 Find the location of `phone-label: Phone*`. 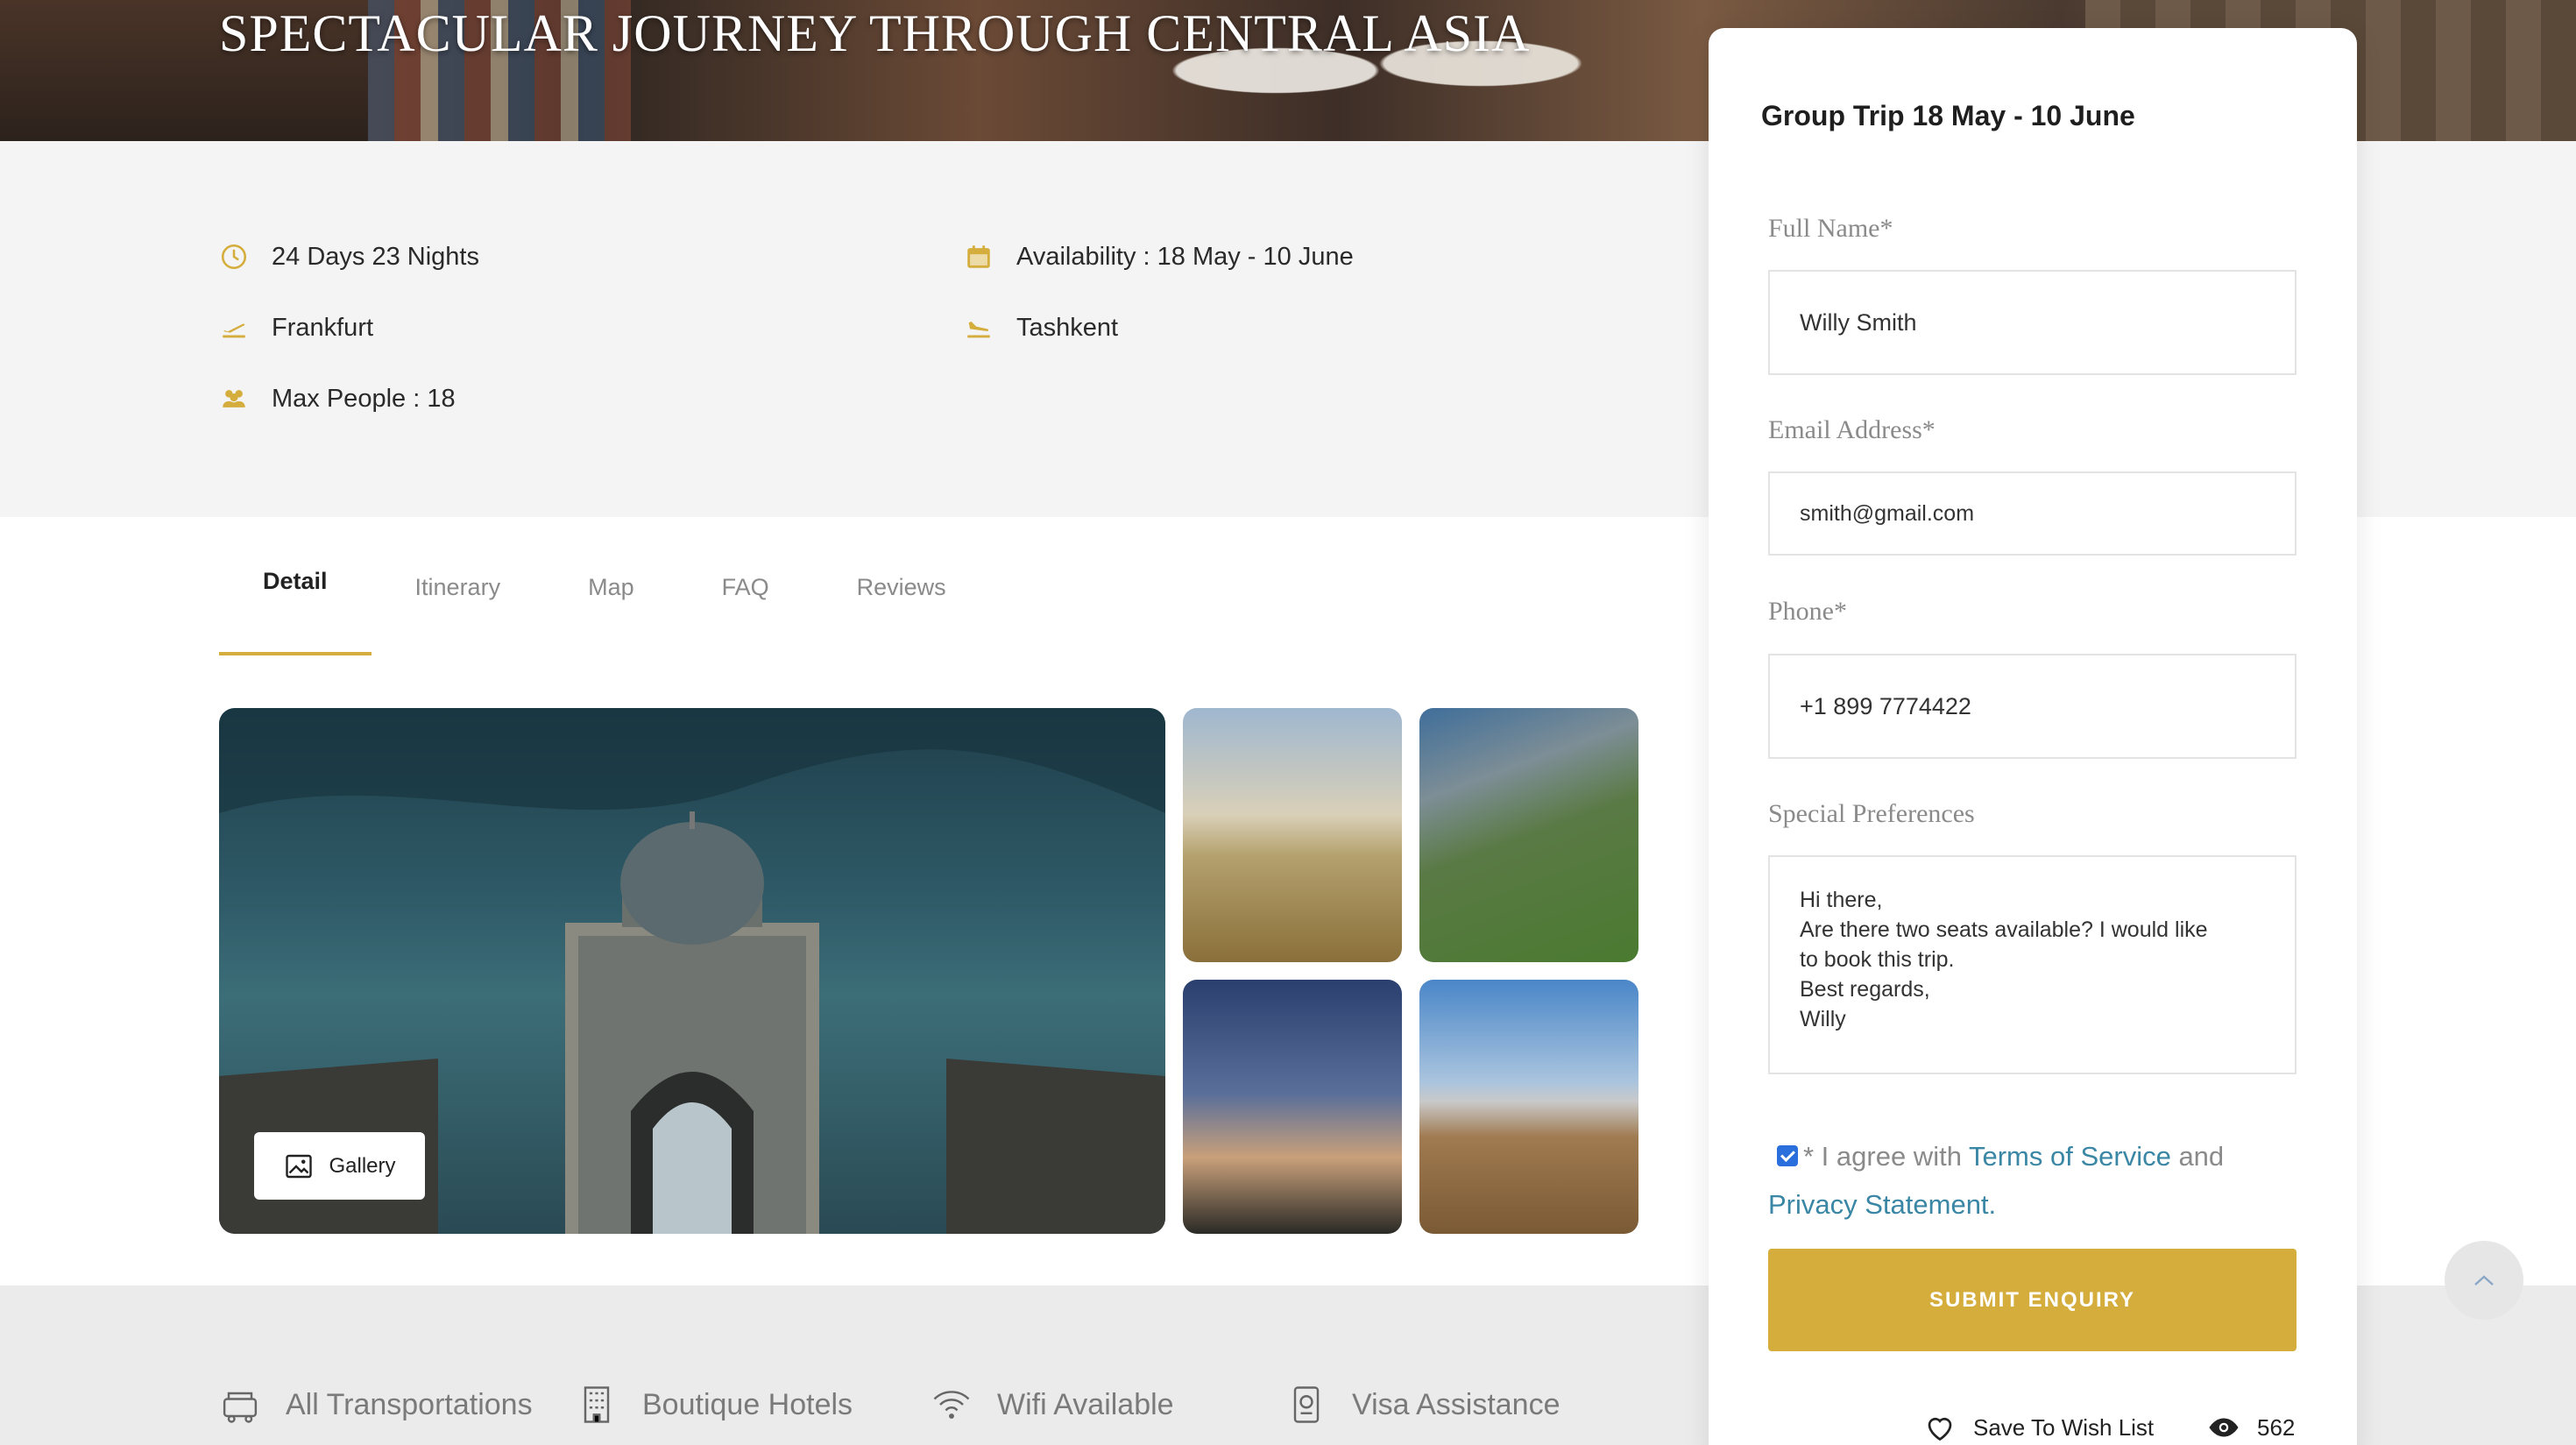

phone-label: Phone* is located at coordinates (1807, 611).